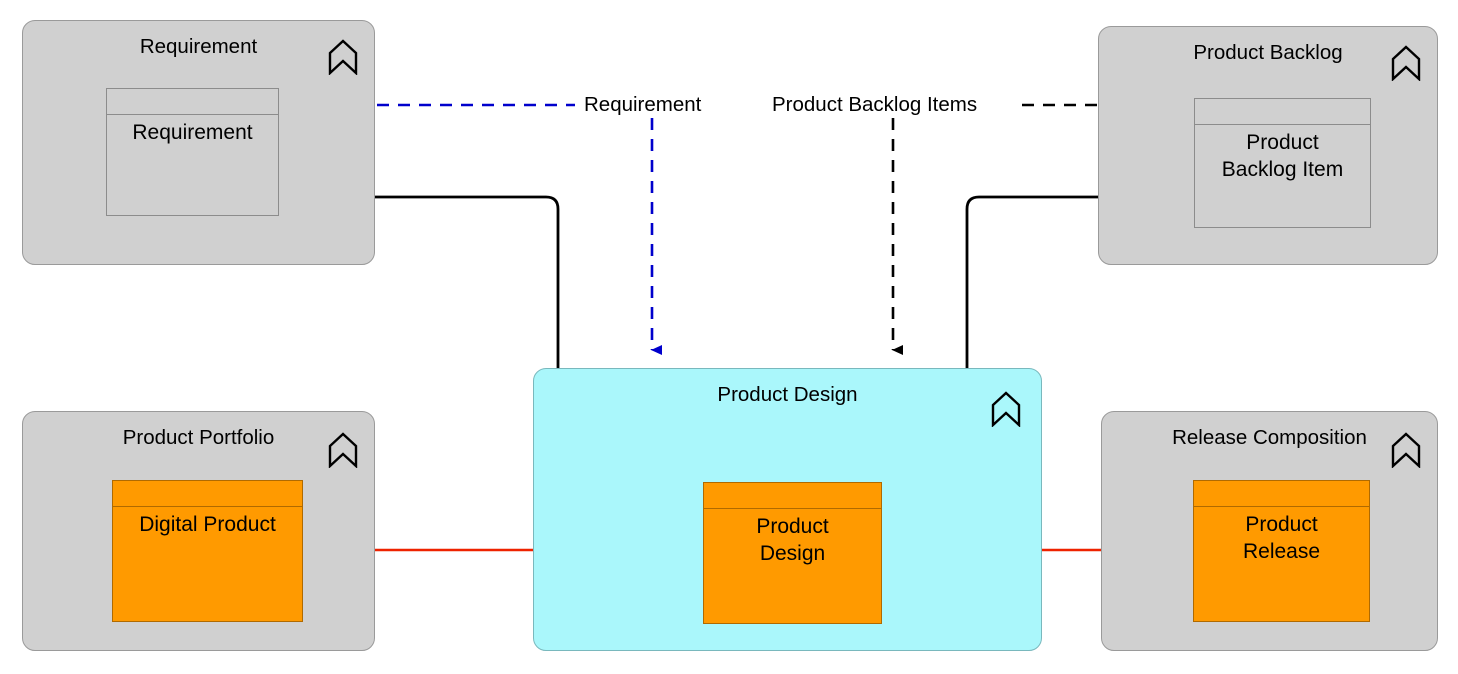  I want to click on package-title: Product Backlog, so click(1268, 52).